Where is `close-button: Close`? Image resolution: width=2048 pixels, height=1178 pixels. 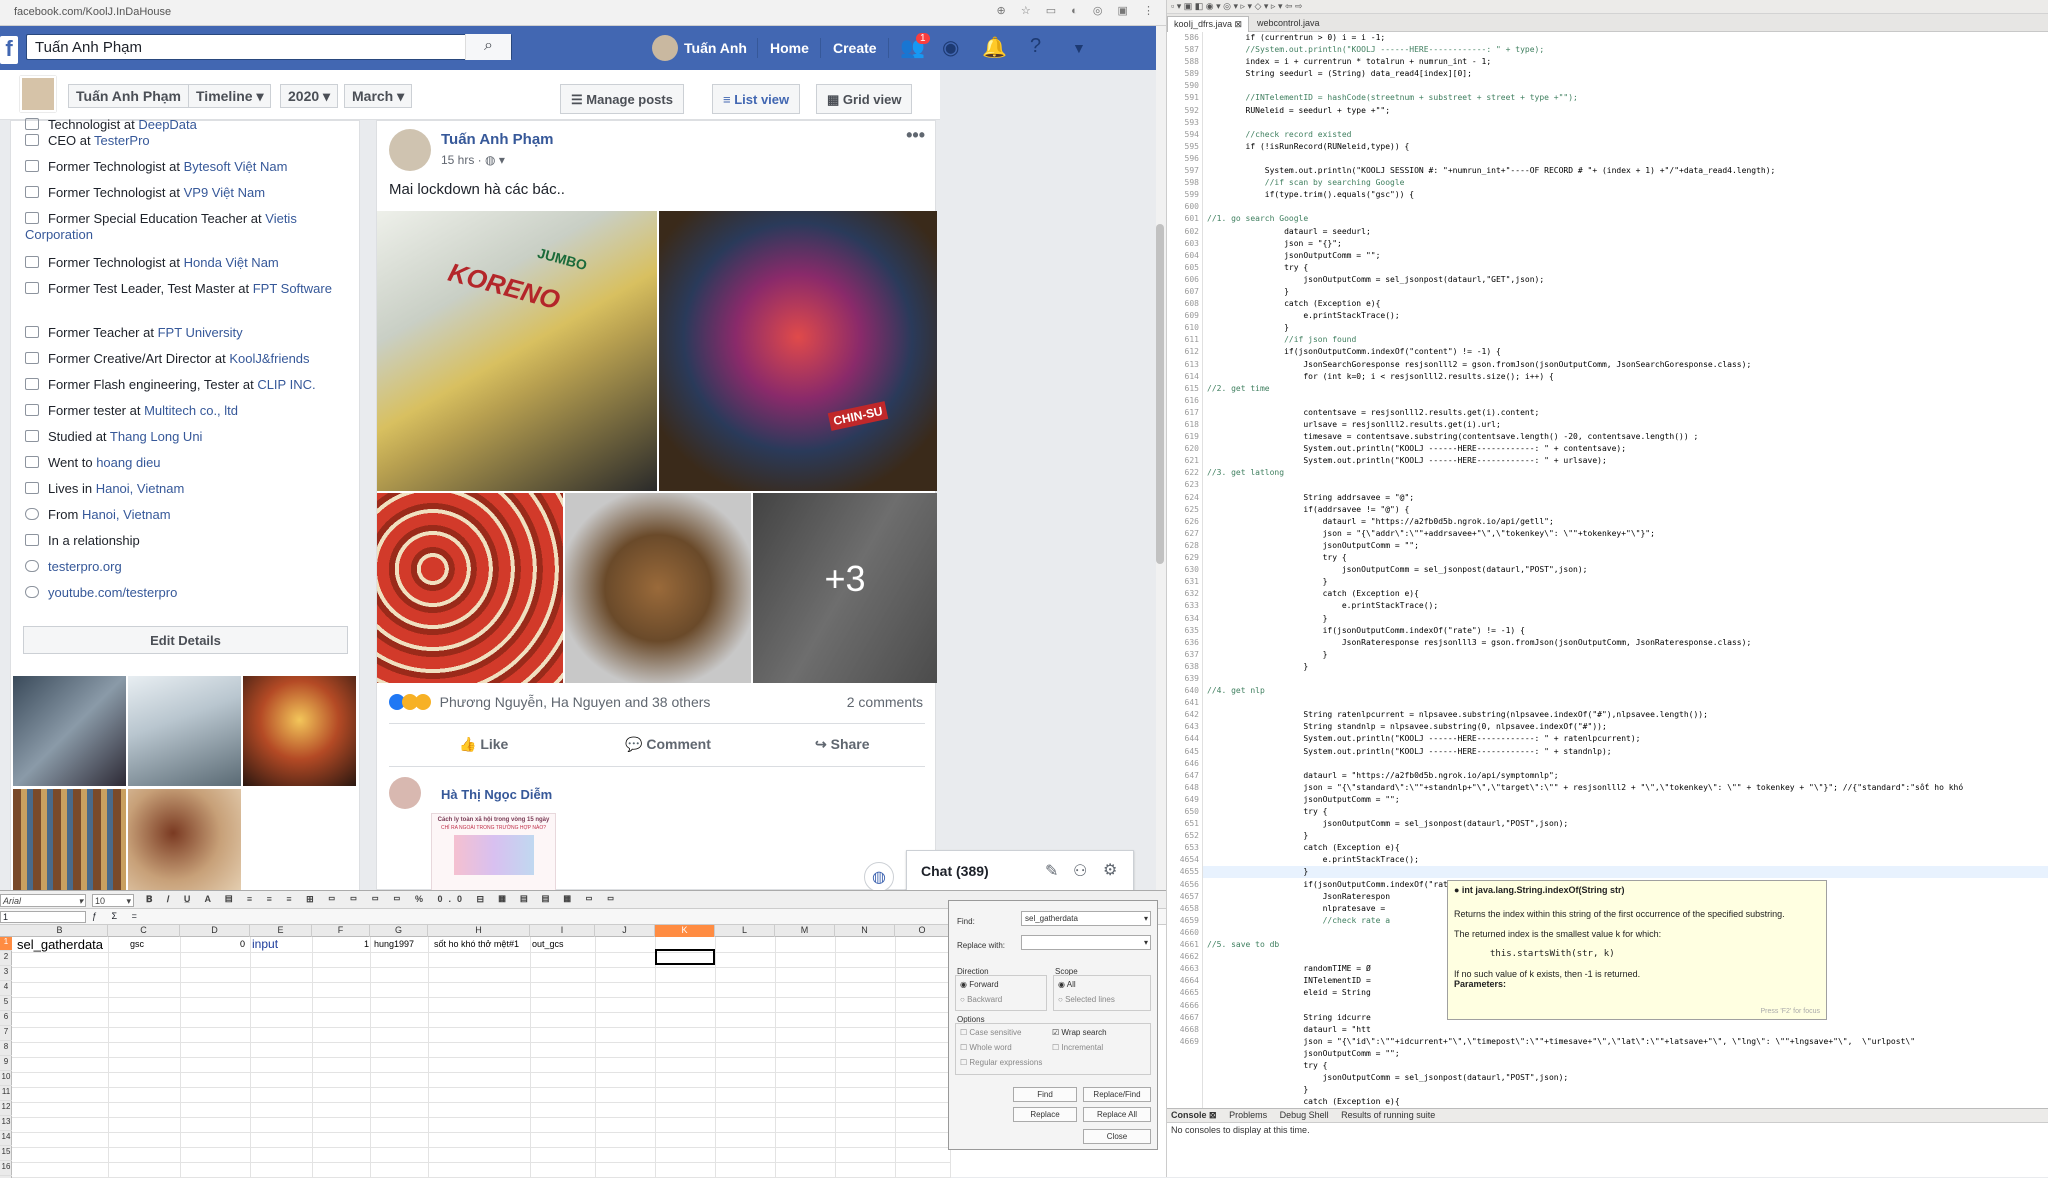 close-button: Close is located at coordinates (1117, 1136).